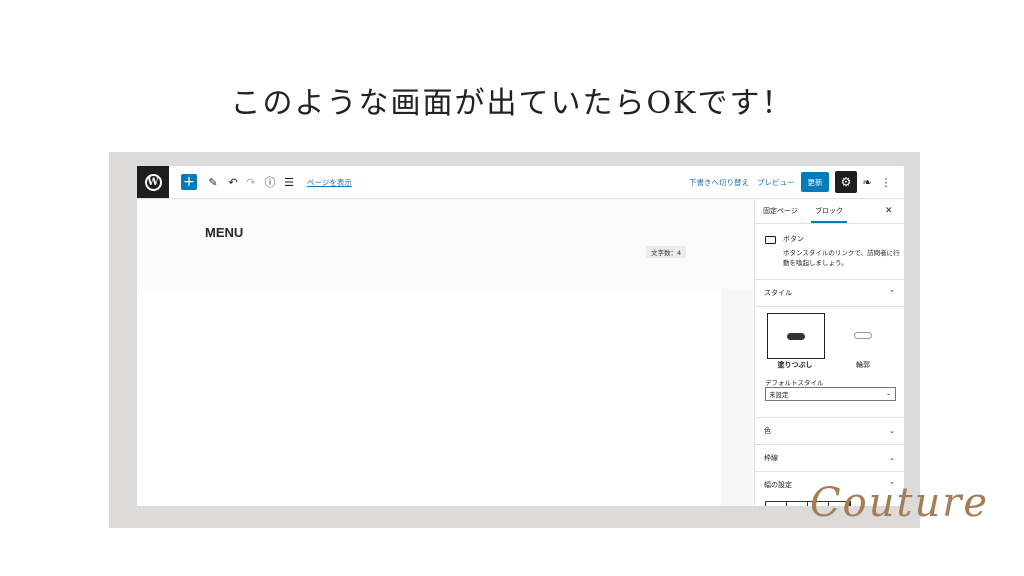 The image size is (1024, 576). Describe the element at coordinates (892, 293) in the screenshot. I see `chevron-up-icon: ⌃` at that location.